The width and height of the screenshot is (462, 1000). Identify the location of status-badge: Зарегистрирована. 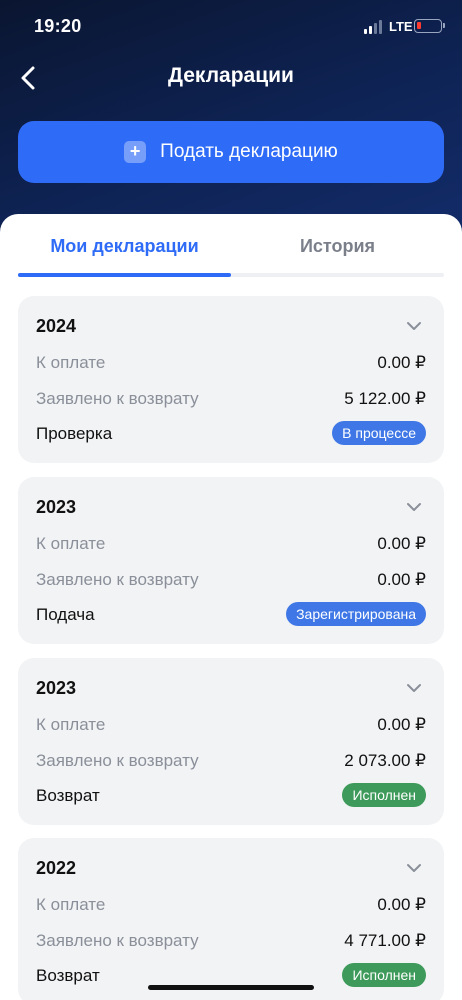
(356, 614).